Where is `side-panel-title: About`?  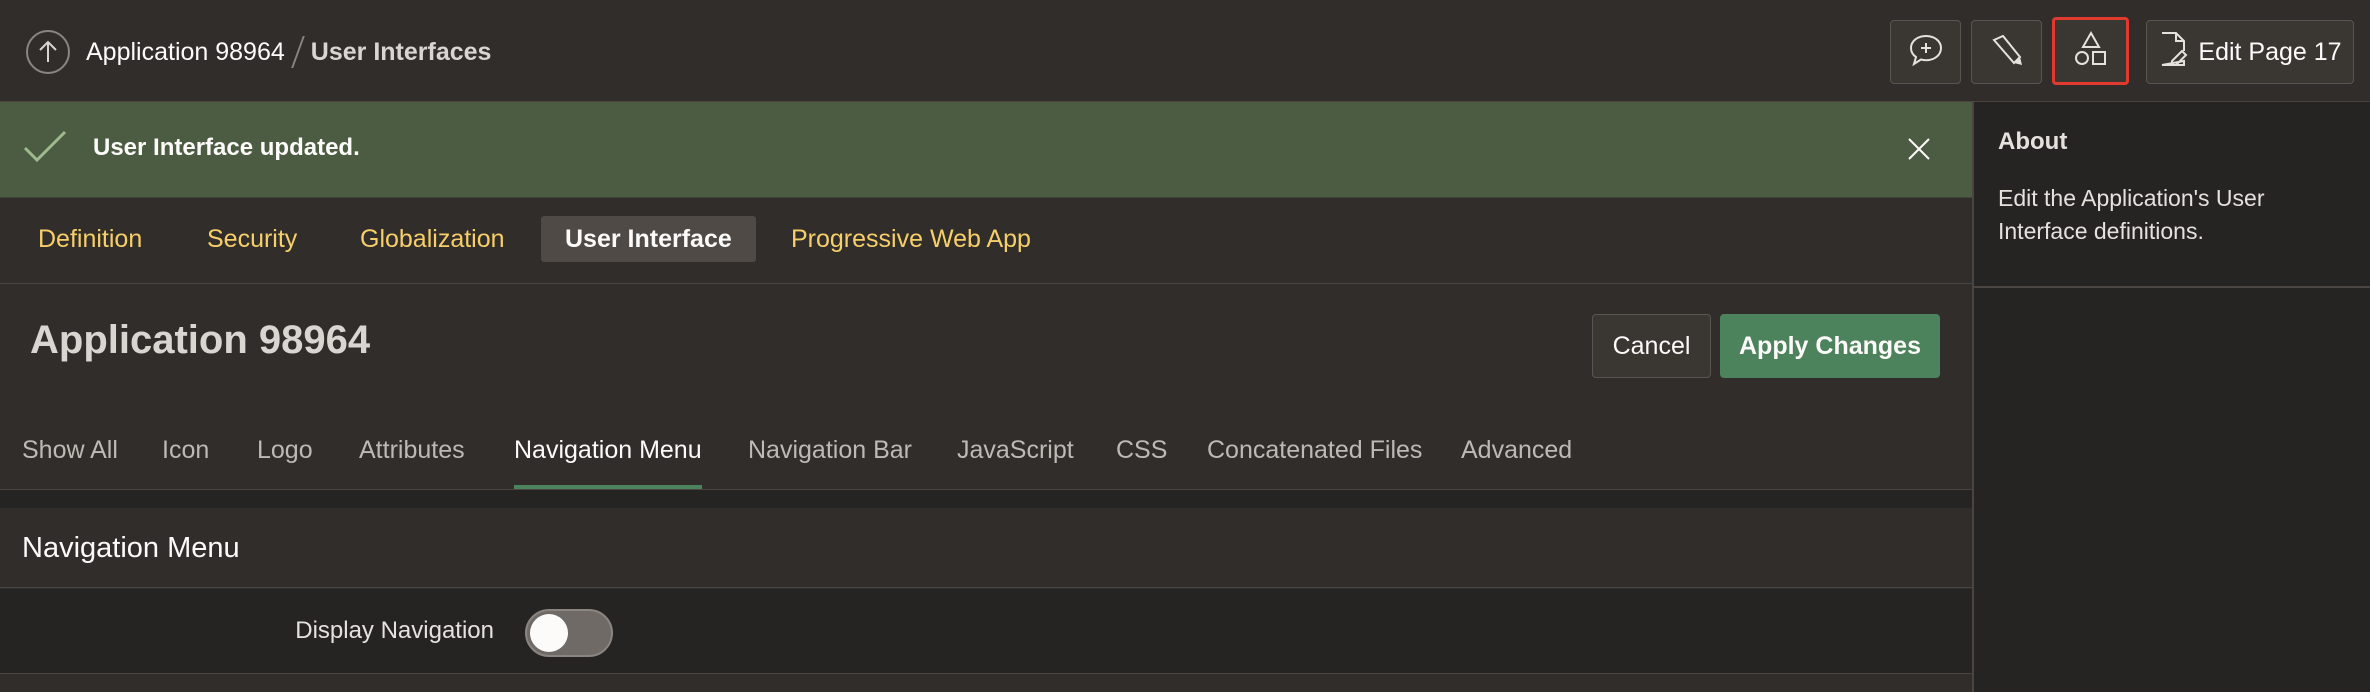
side-panel-title: About is located at coordinates (2033, 141).